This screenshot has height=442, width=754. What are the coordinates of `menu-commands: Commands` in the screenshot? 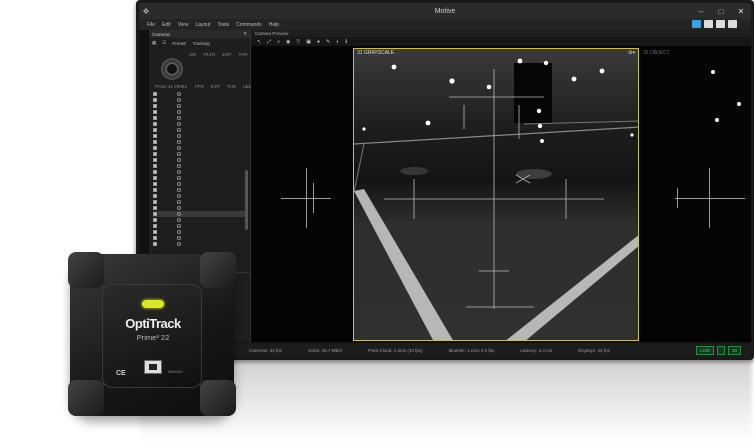 It's located at (249, 25).